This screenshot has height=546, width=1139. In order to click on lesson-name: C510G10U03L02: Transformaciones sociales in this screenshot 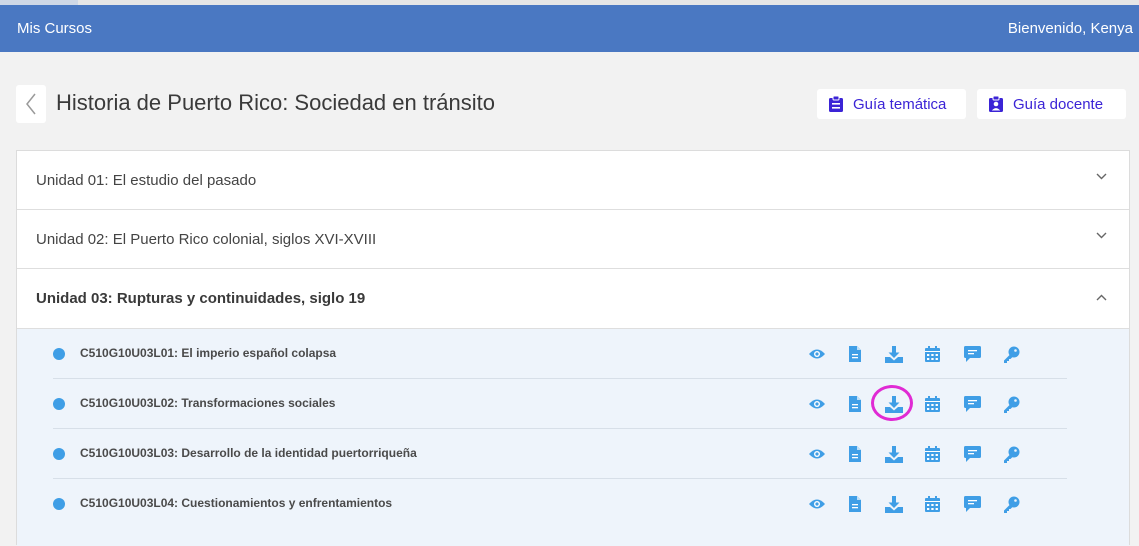, I will do `click(207, 403)`.